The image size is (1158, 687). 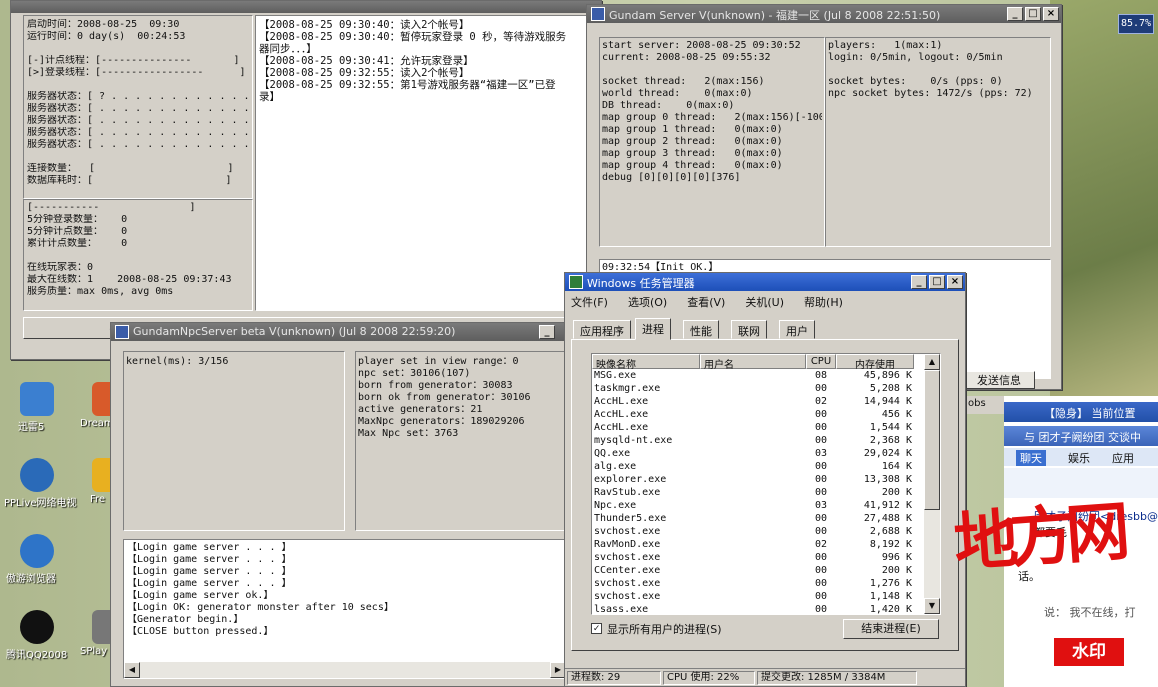 I want to click on process-row: svchost.exe 00 996 K, so click(x=753, y=557).